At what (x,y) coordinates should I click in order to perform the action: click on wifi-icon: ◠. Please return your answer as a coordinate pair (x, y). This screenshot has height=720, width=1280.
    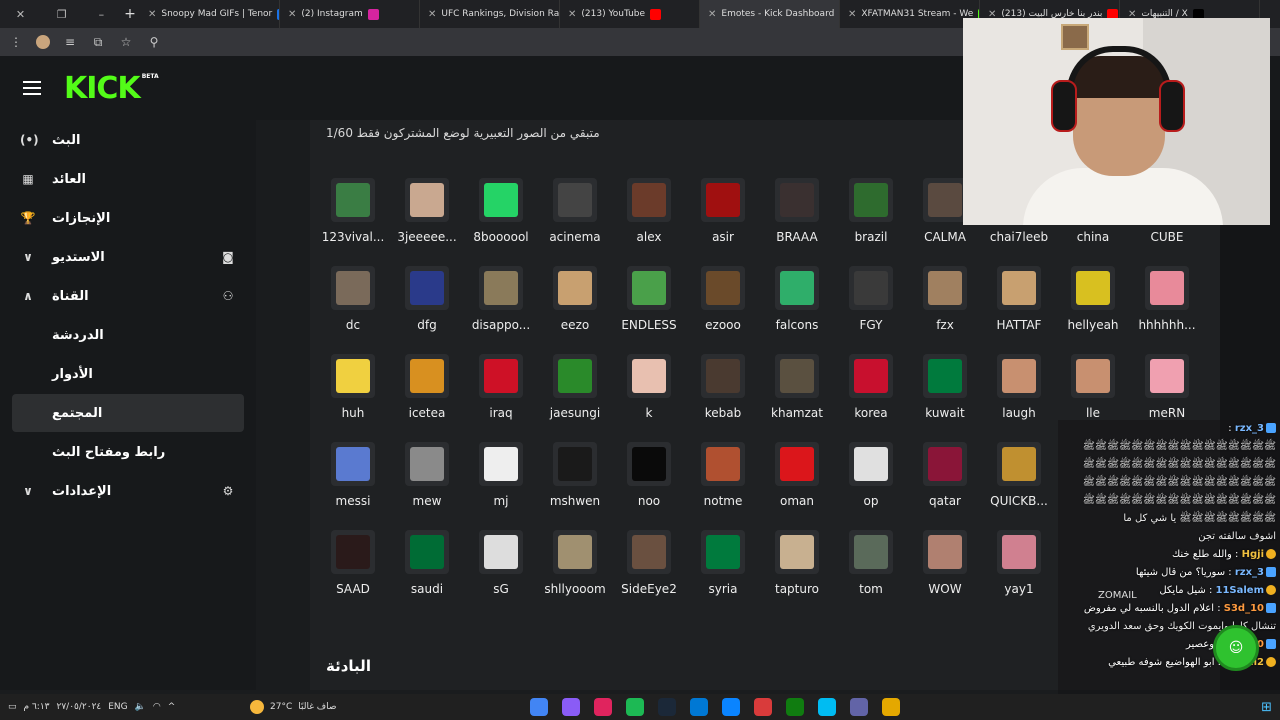
    Looking at the image, I should click on (157, 707).